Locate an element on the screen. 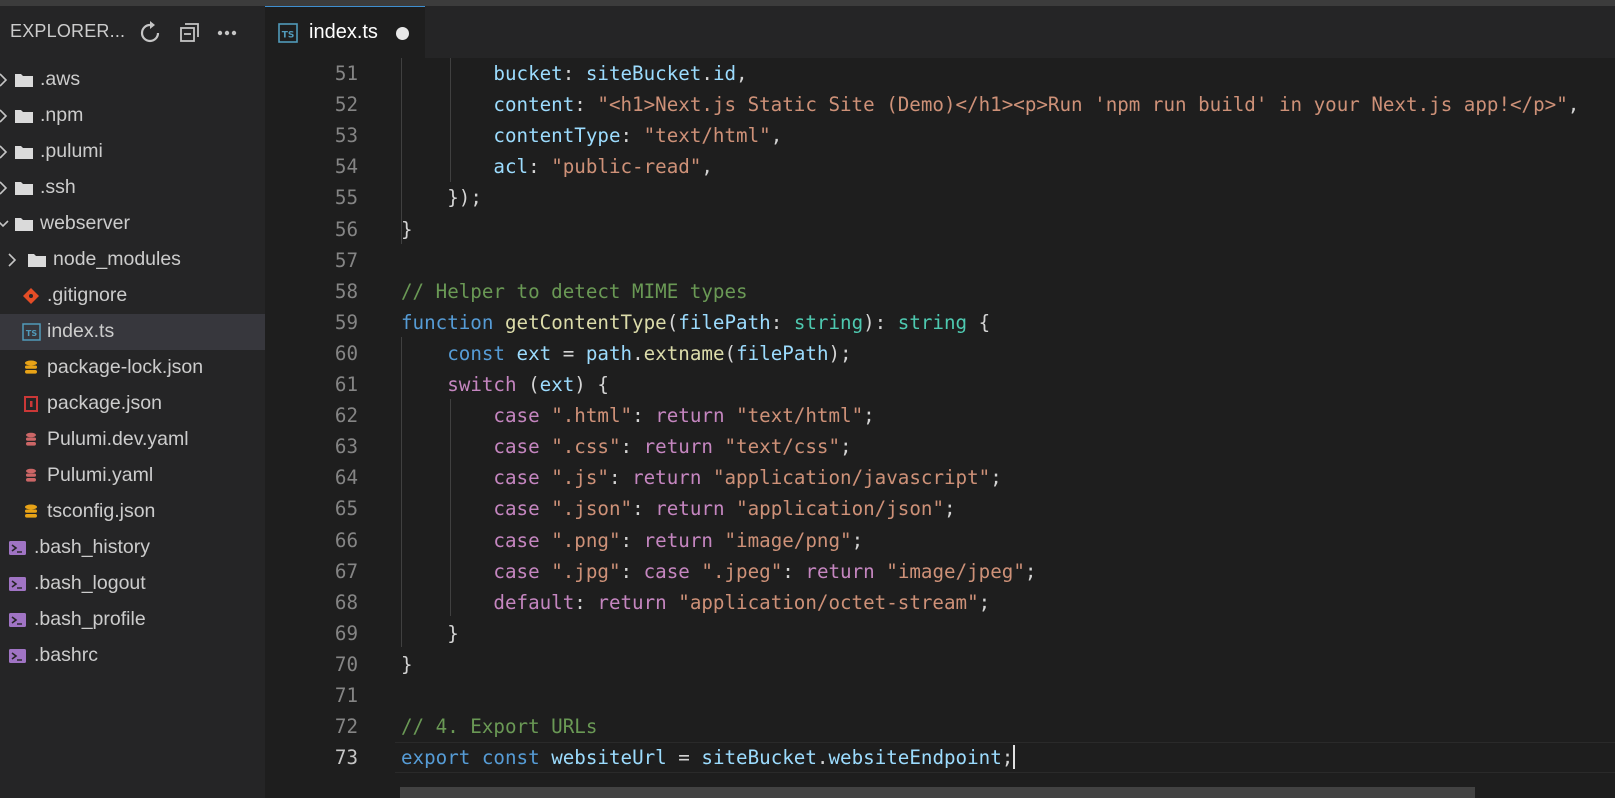 This screenshot has height=798, width=1615. code-token: }); is located at coordinates (464, 198).